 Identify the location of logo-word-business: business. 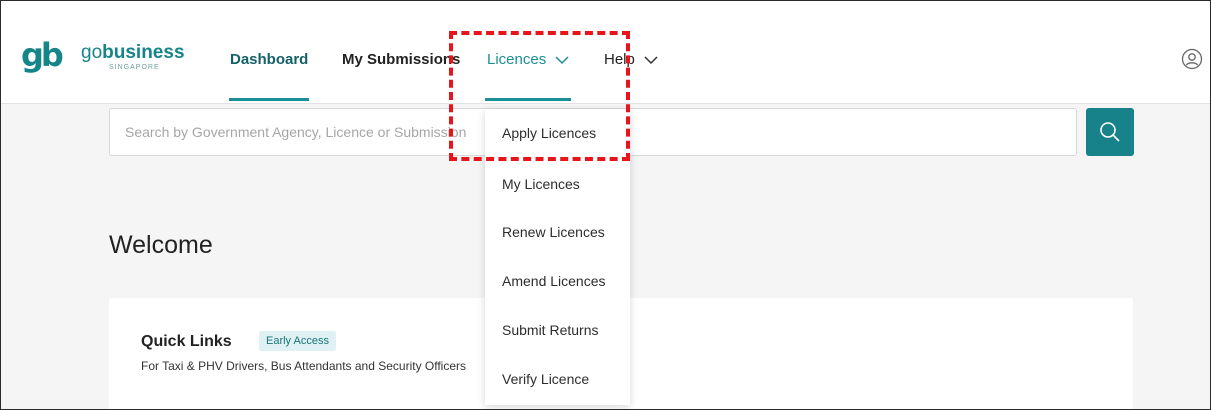
(143, 52).